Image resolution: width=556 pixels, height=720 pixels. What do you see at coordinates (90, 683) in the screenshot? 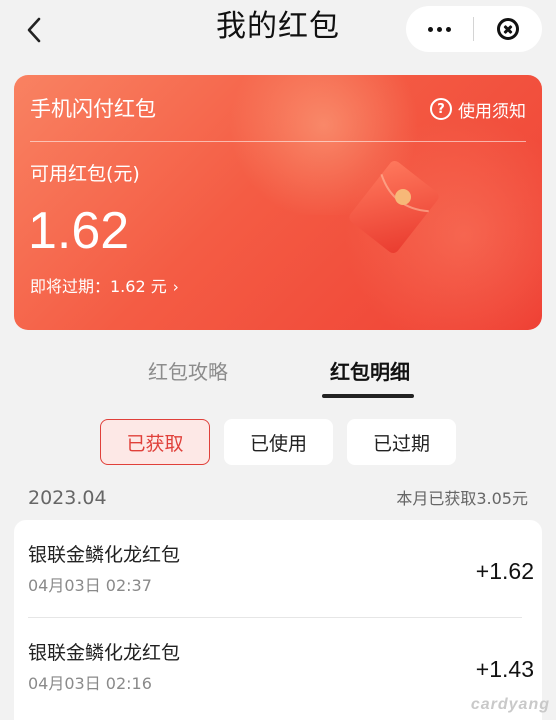
I see `record-time: 04月03日 02:16` at bounding box center [90, 683].